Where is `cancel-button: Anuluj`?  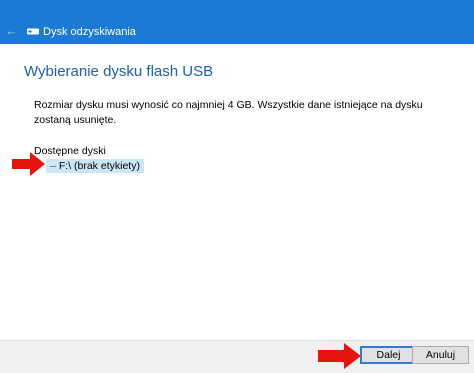
cancel-button: Anuluj is located at coordinates (440, 355).